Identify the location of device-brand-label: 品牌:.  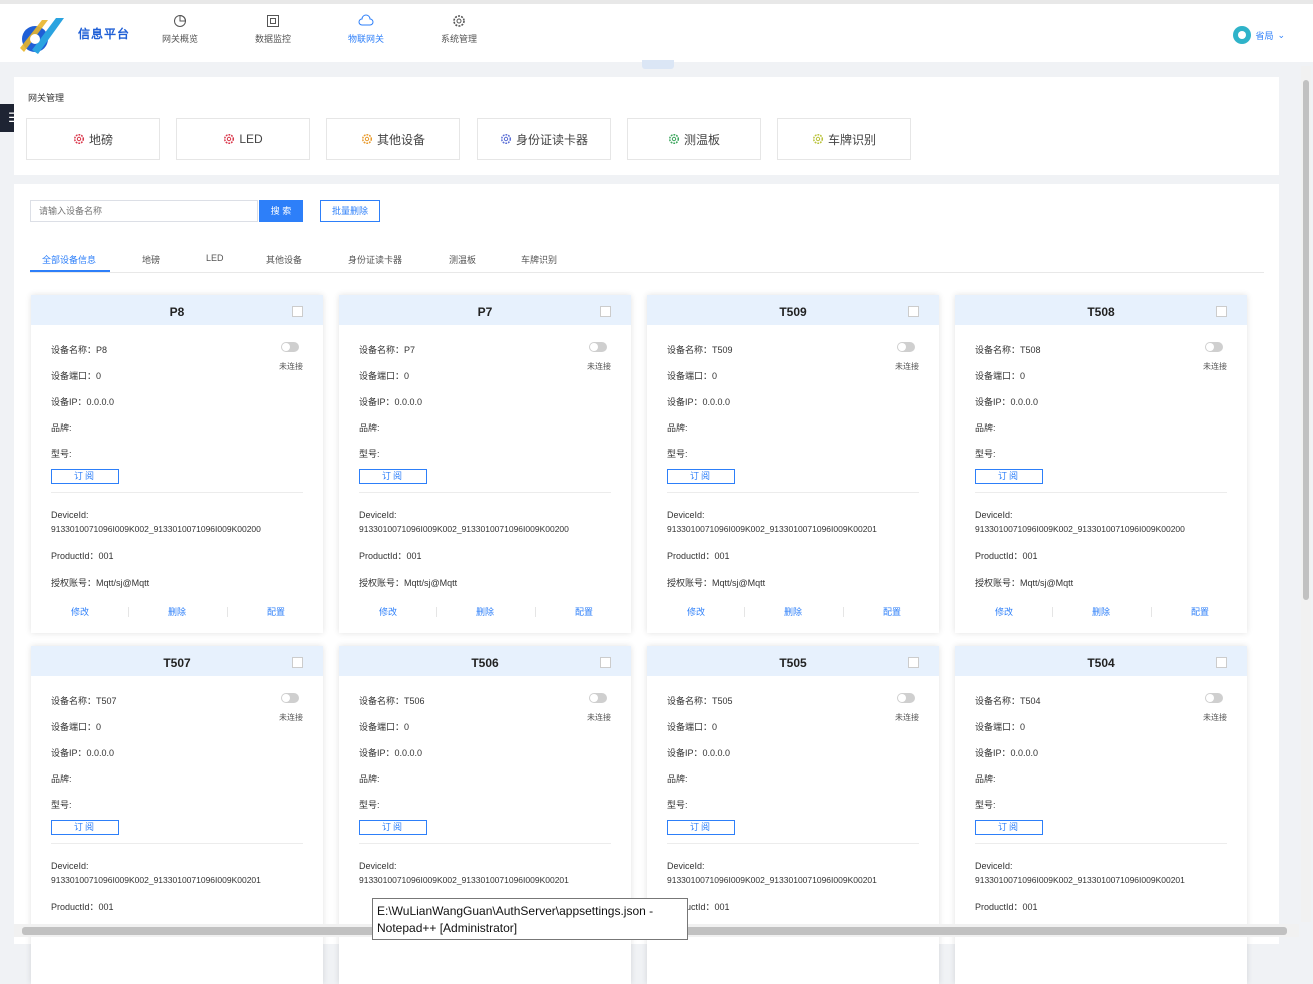
(985, 428).